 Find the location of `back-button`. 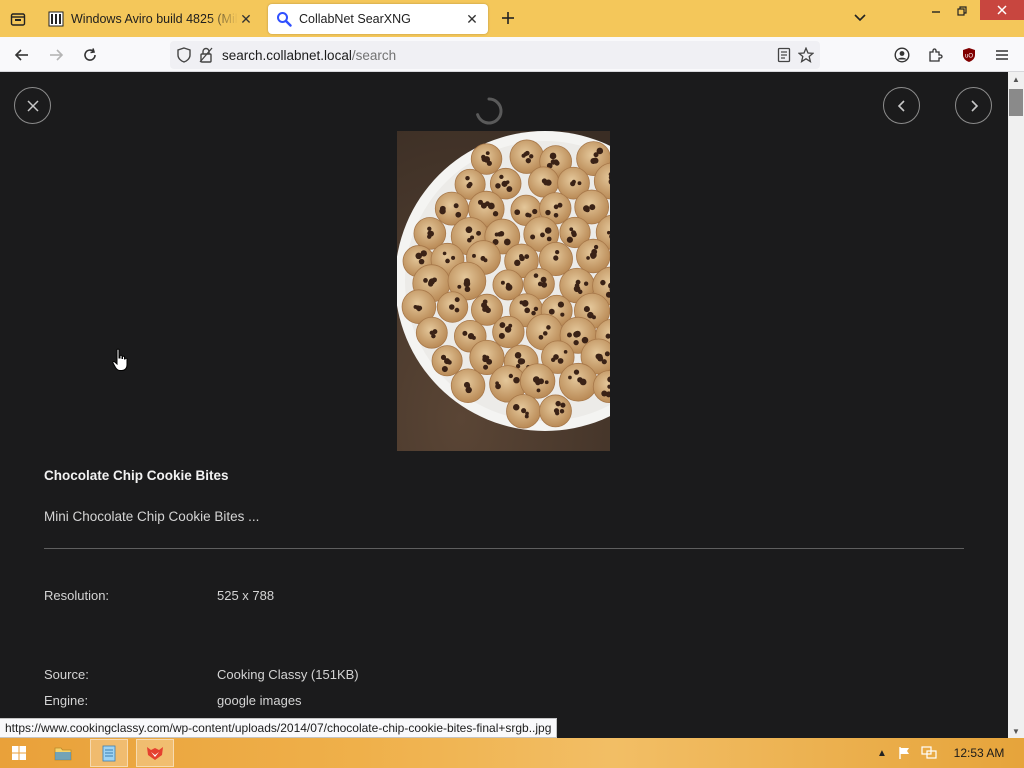

back-button is located at coordinates (22, 55).